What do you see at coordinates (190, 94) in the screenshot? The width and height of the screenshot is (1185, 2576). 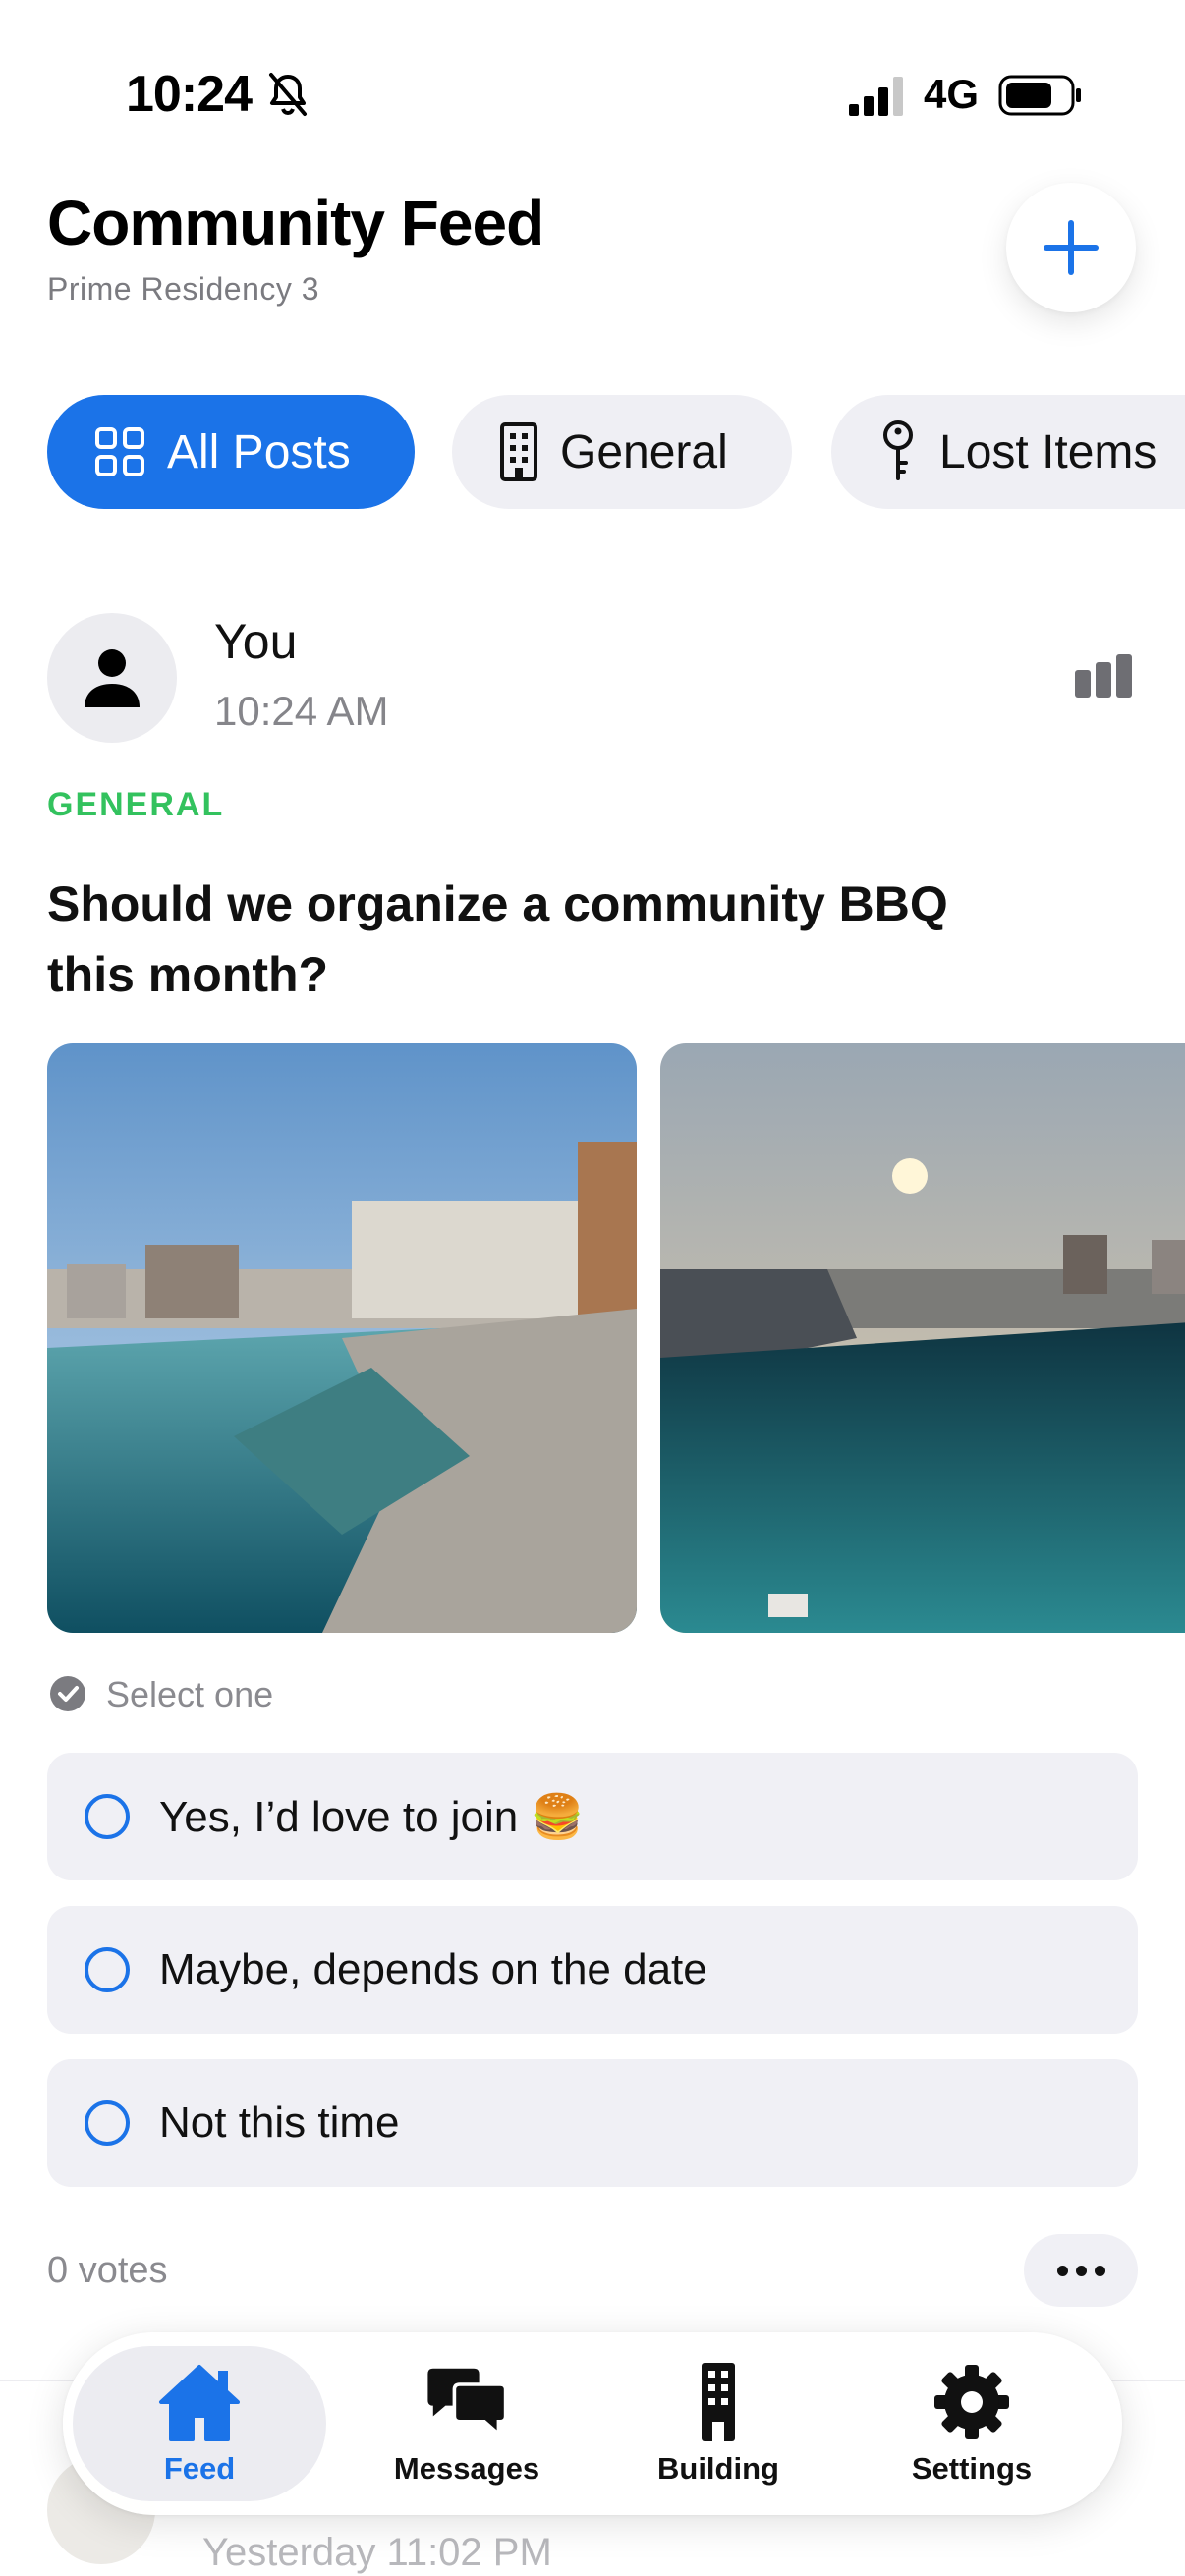 I see `status-time: 10:24` at bounding box center [190, 94].